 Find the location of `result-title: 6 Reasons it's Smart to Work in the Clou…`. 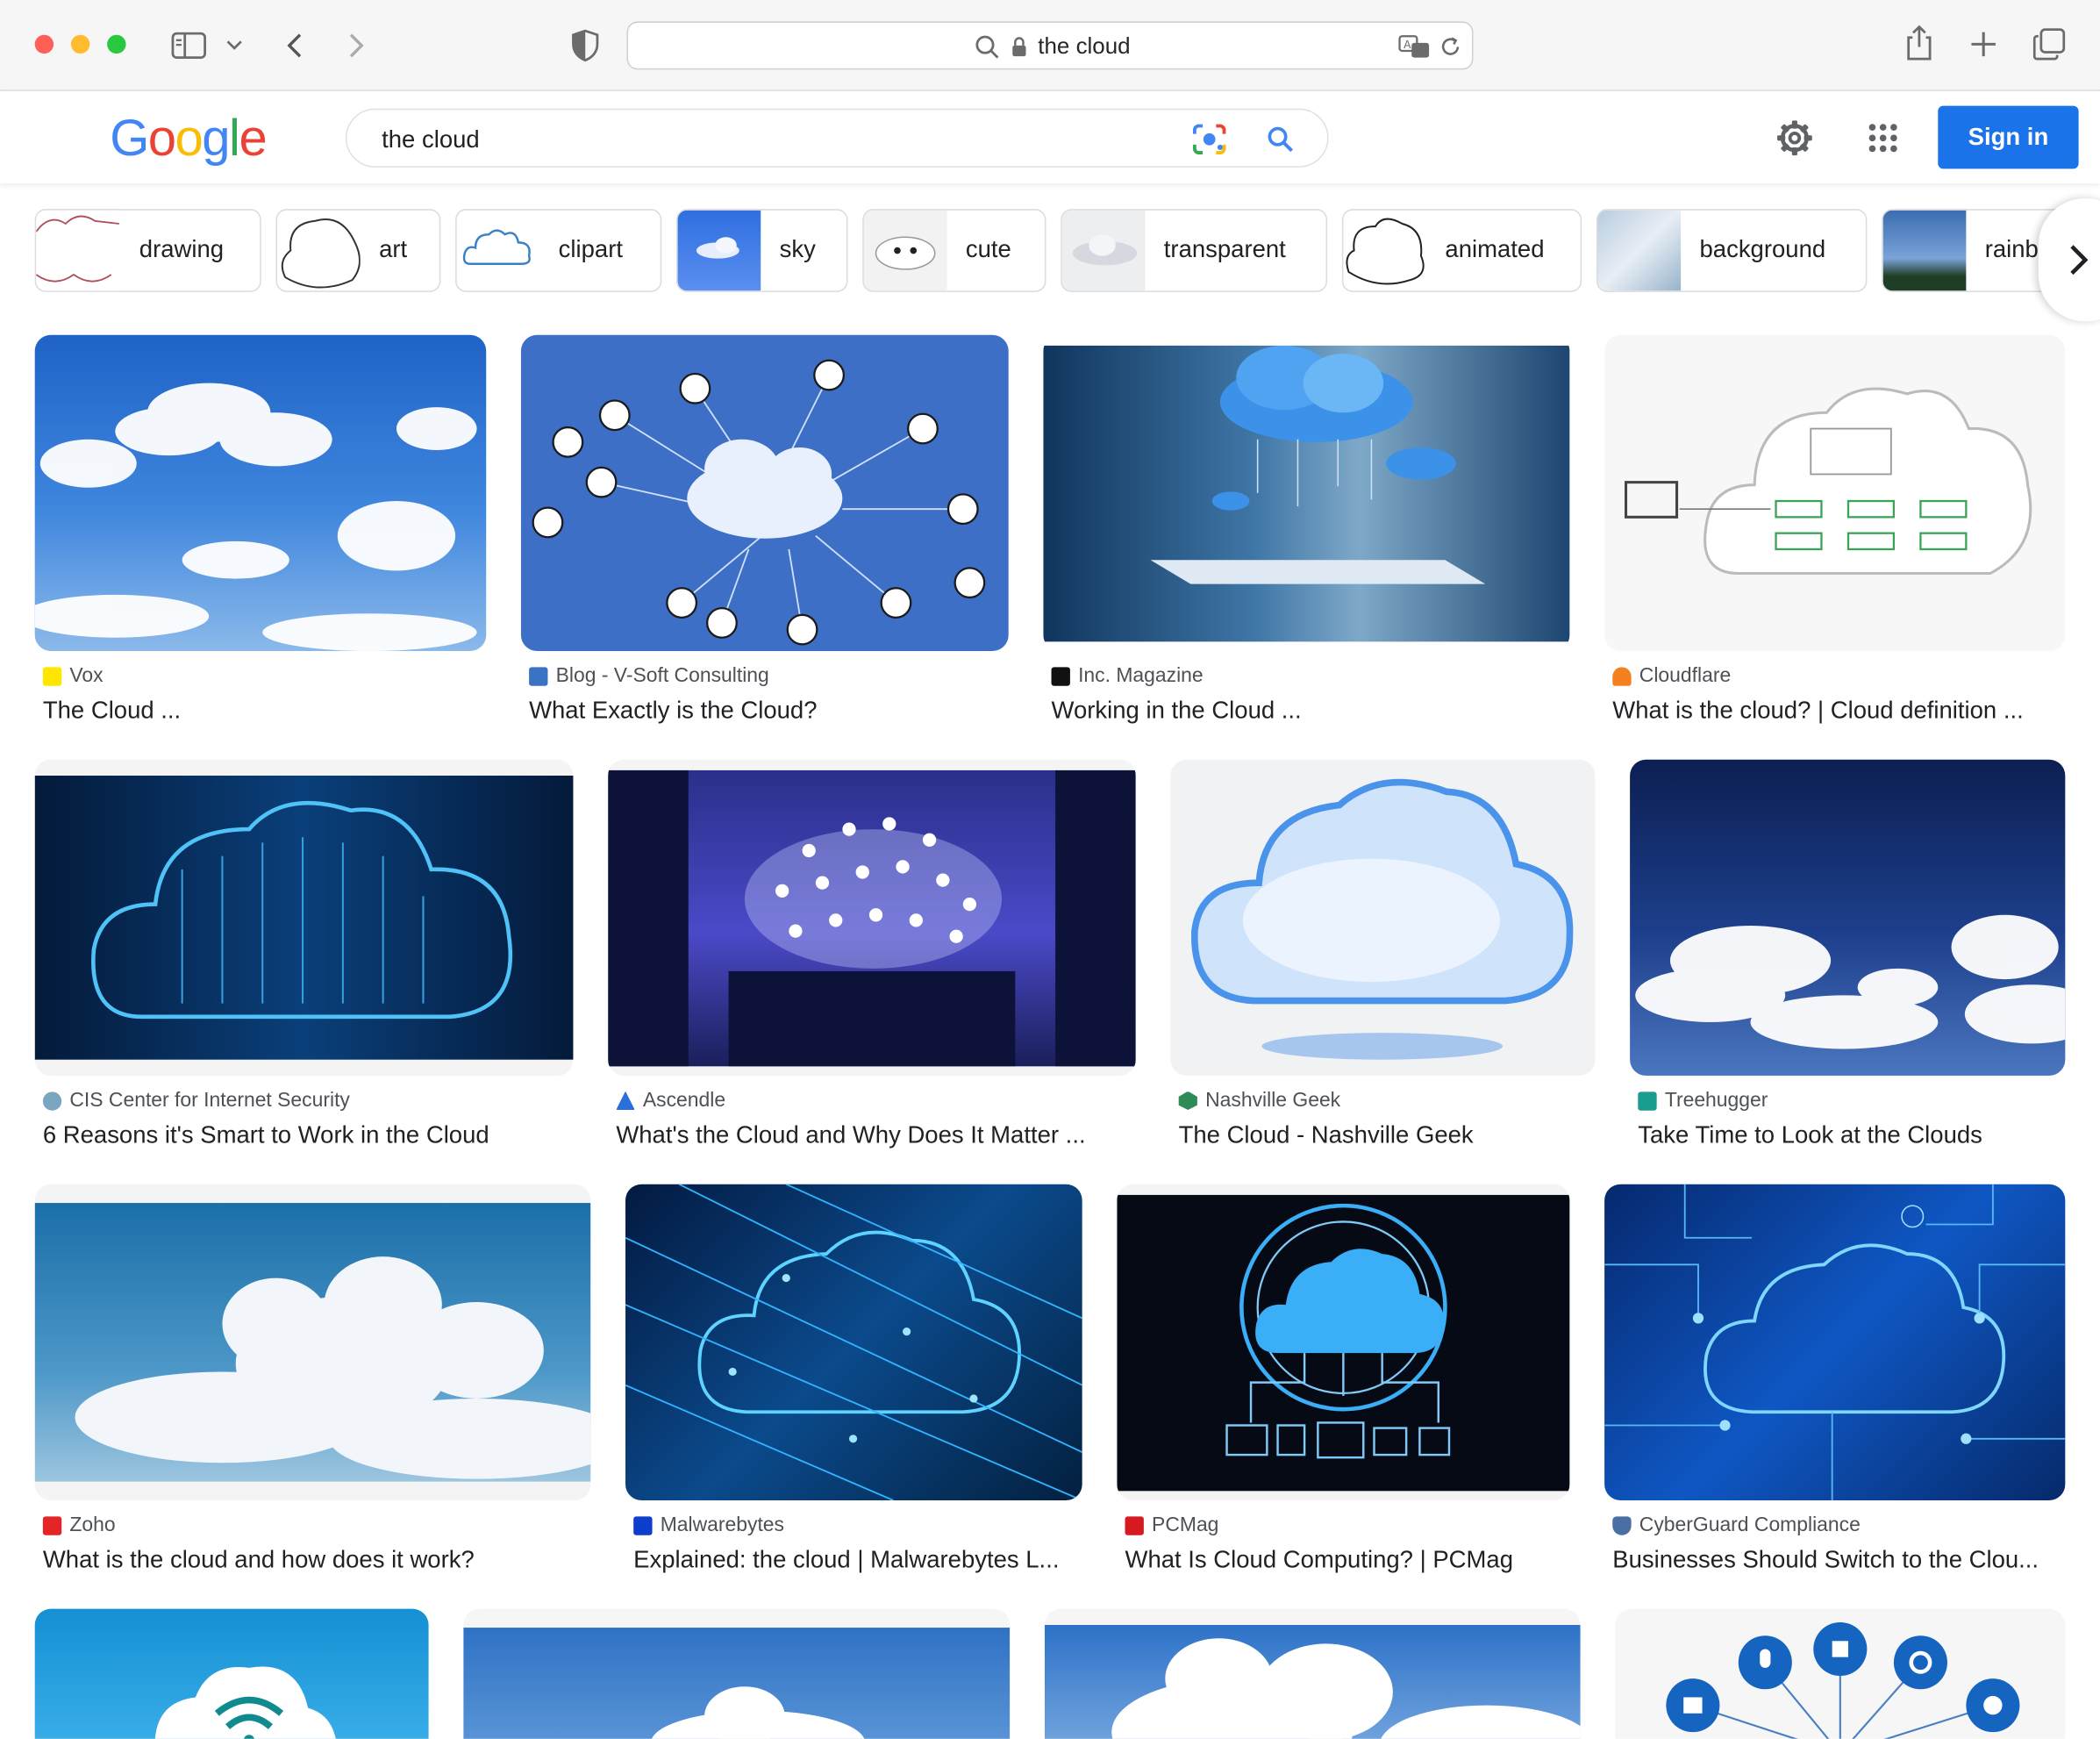

result-title: 6 Reasons it's Smart to Work in the Clou… is located at coordinates (311, 1135).